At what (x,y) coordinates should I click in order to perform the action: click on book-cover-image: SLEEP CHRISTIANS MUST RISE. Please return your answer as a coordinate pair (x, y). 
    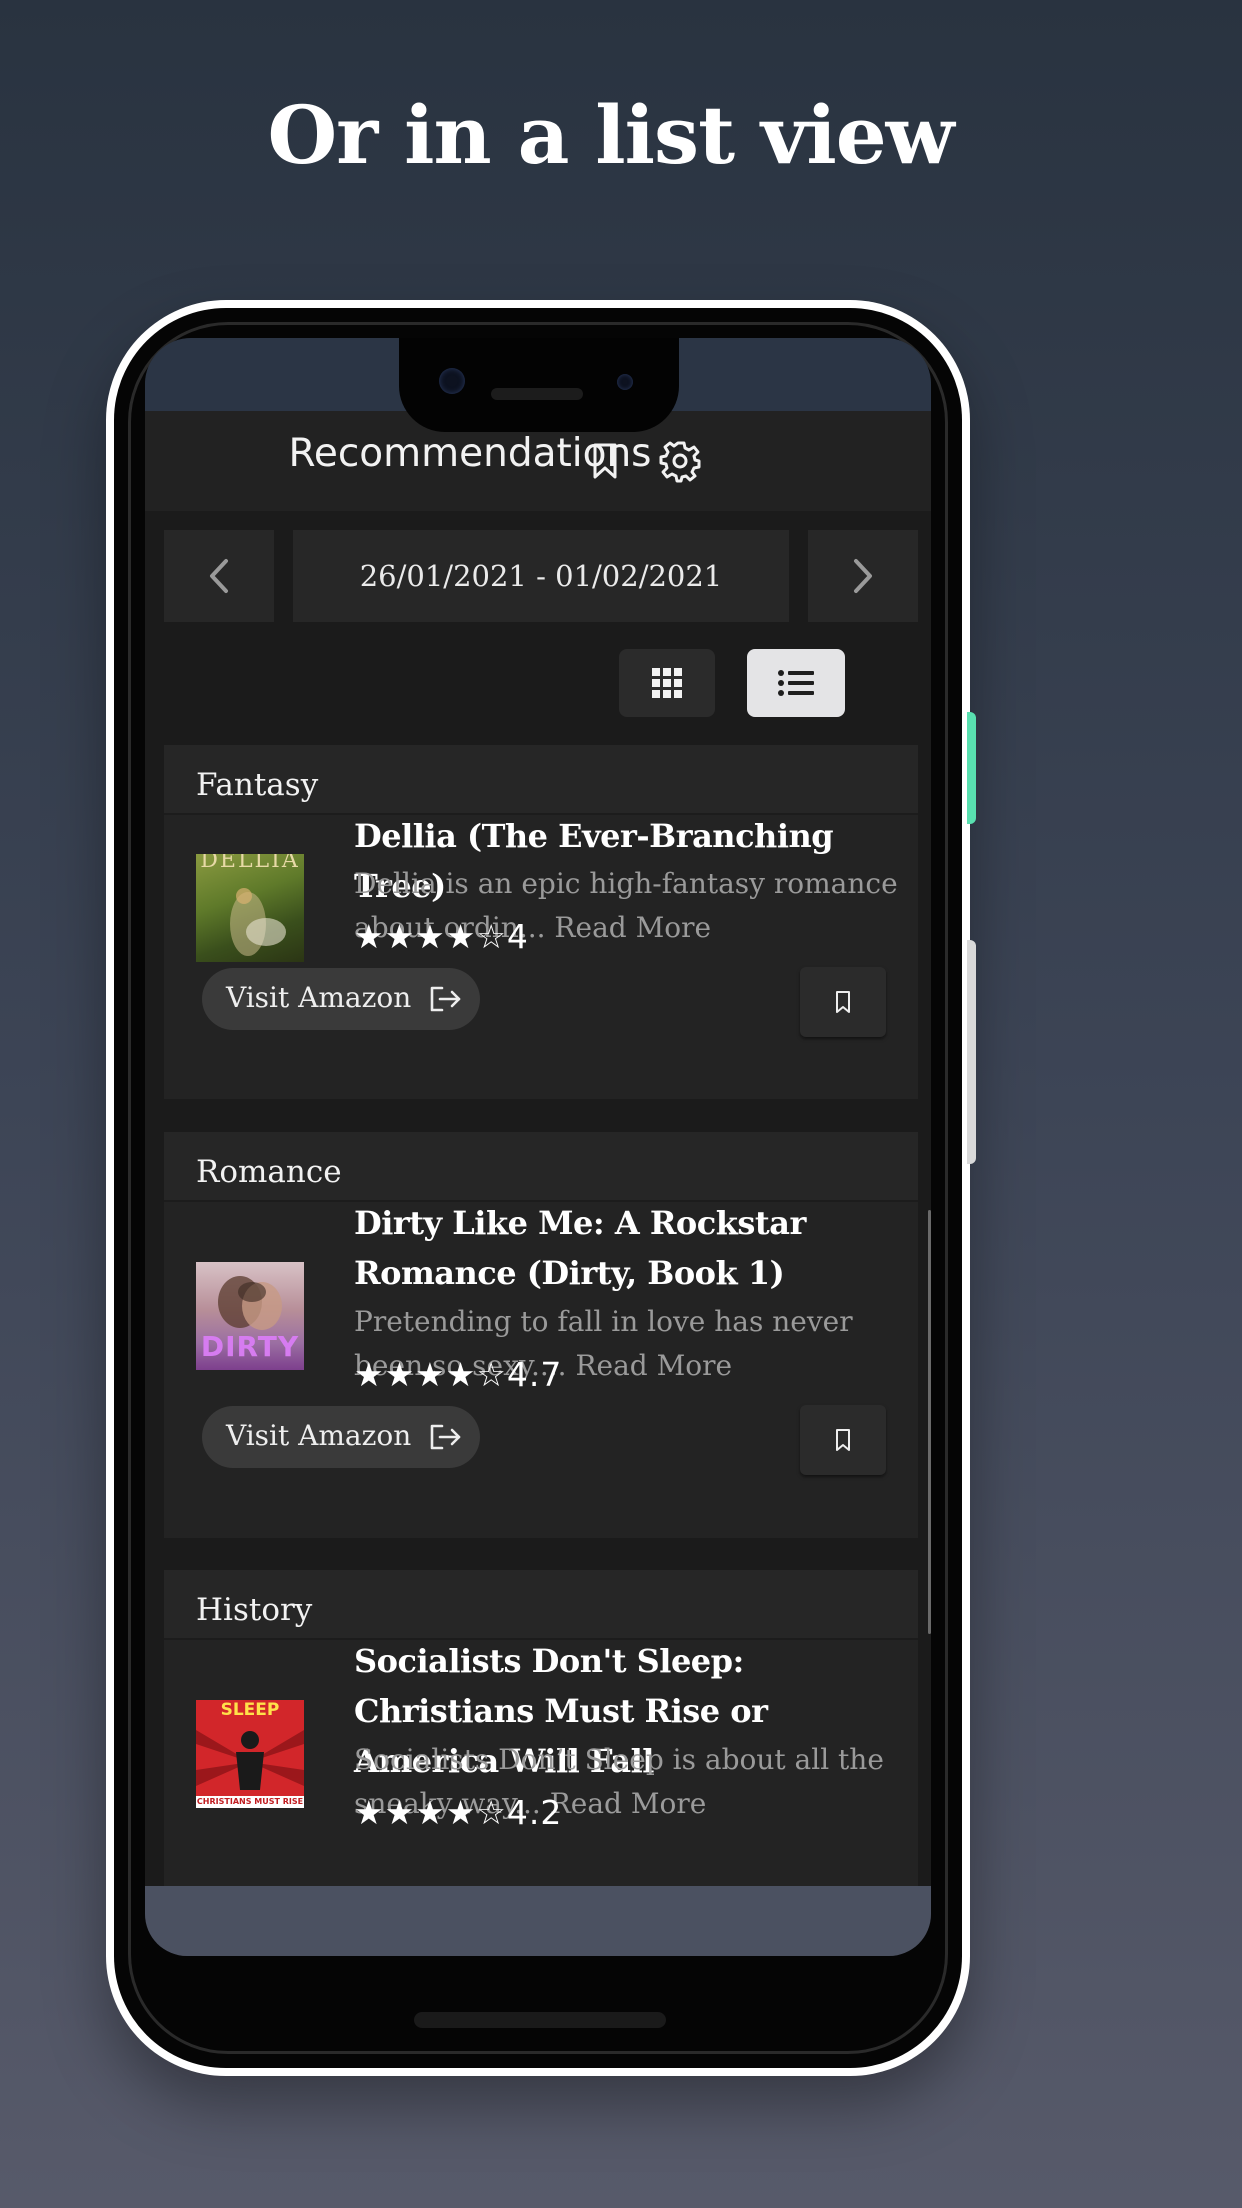
    Looking at the image, I should click on (250, 1754).